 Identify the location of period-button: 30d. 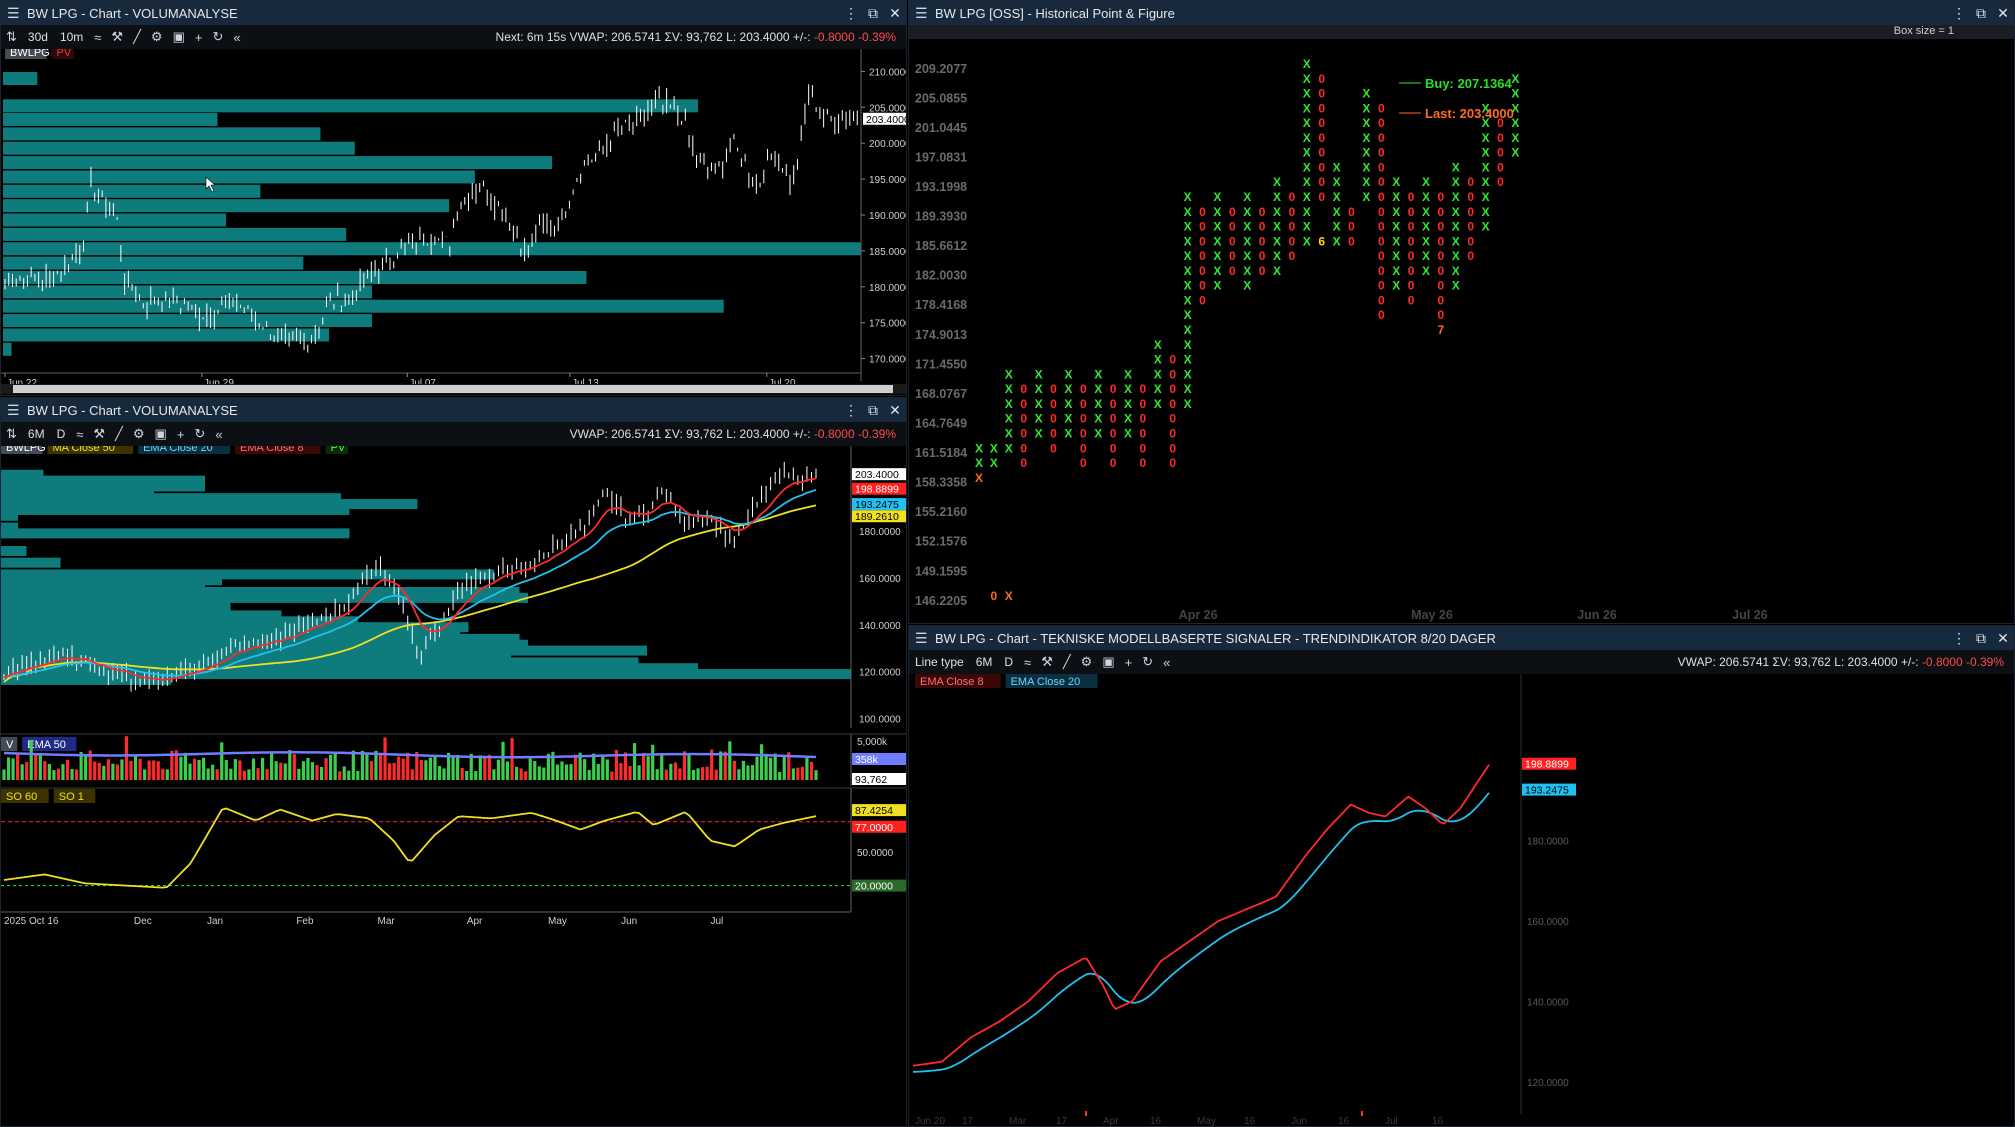
(38, 37).